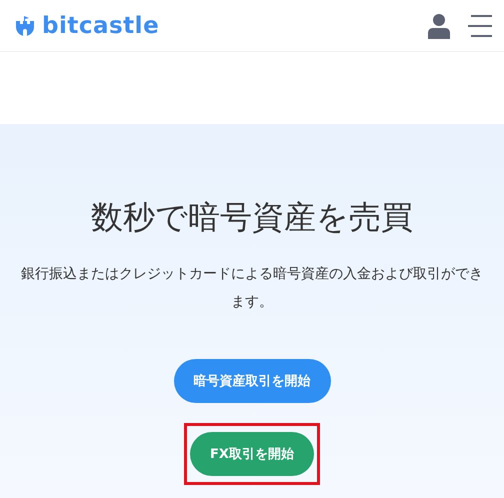 The image size is (504, 498). I want to click on start-trading-button: 暗号資産取引を開始, so click(252, 381).